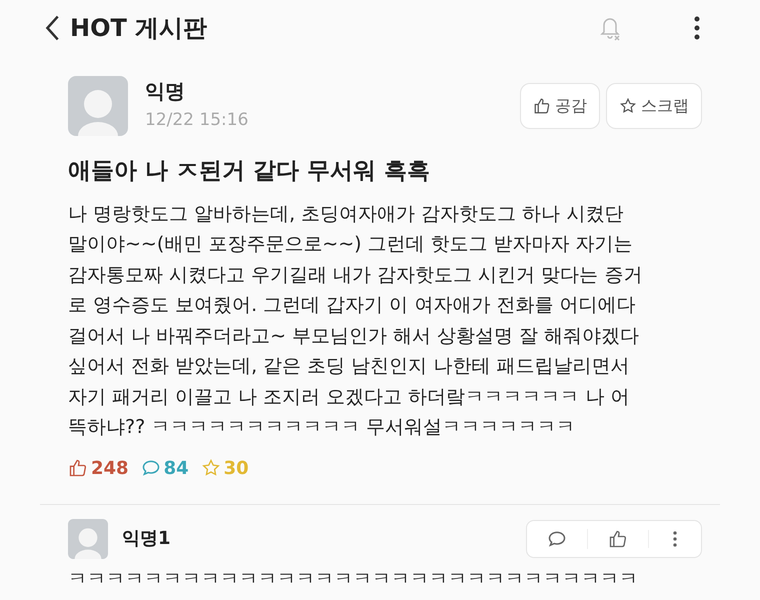 The width and height of the screenshot is (760, 600). I want to click on like-button: 공감, so click(560, 106).